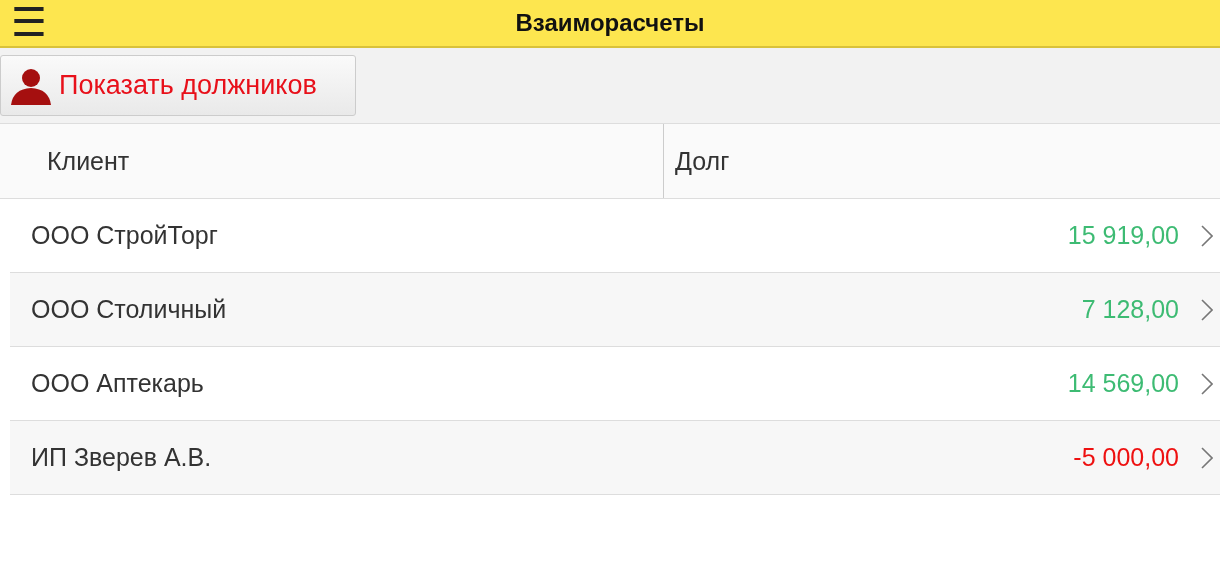 The image size is (1220, 575). What do you see at coordinates (332, 161) in the screenshot?
I see `column-header: Клиент` at bounding box center [332, 161].